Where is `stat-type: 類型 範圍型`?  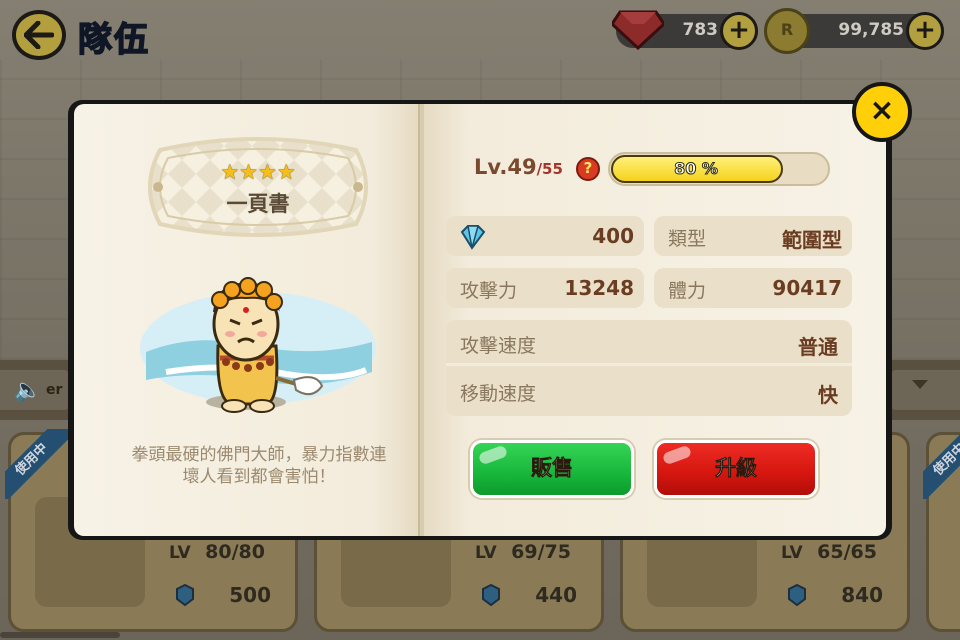
stat-type: 類型 範圍型 is located at coordinates (753, 236).